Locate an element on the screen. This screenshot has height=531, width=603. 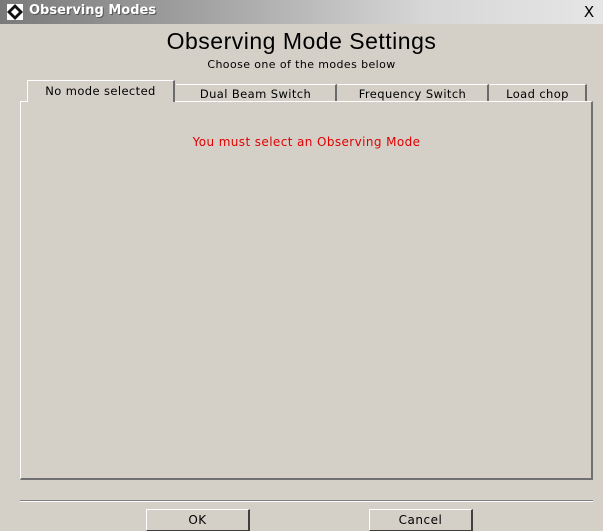
window-title: Observing Modes is located at coordinates (93, 10).